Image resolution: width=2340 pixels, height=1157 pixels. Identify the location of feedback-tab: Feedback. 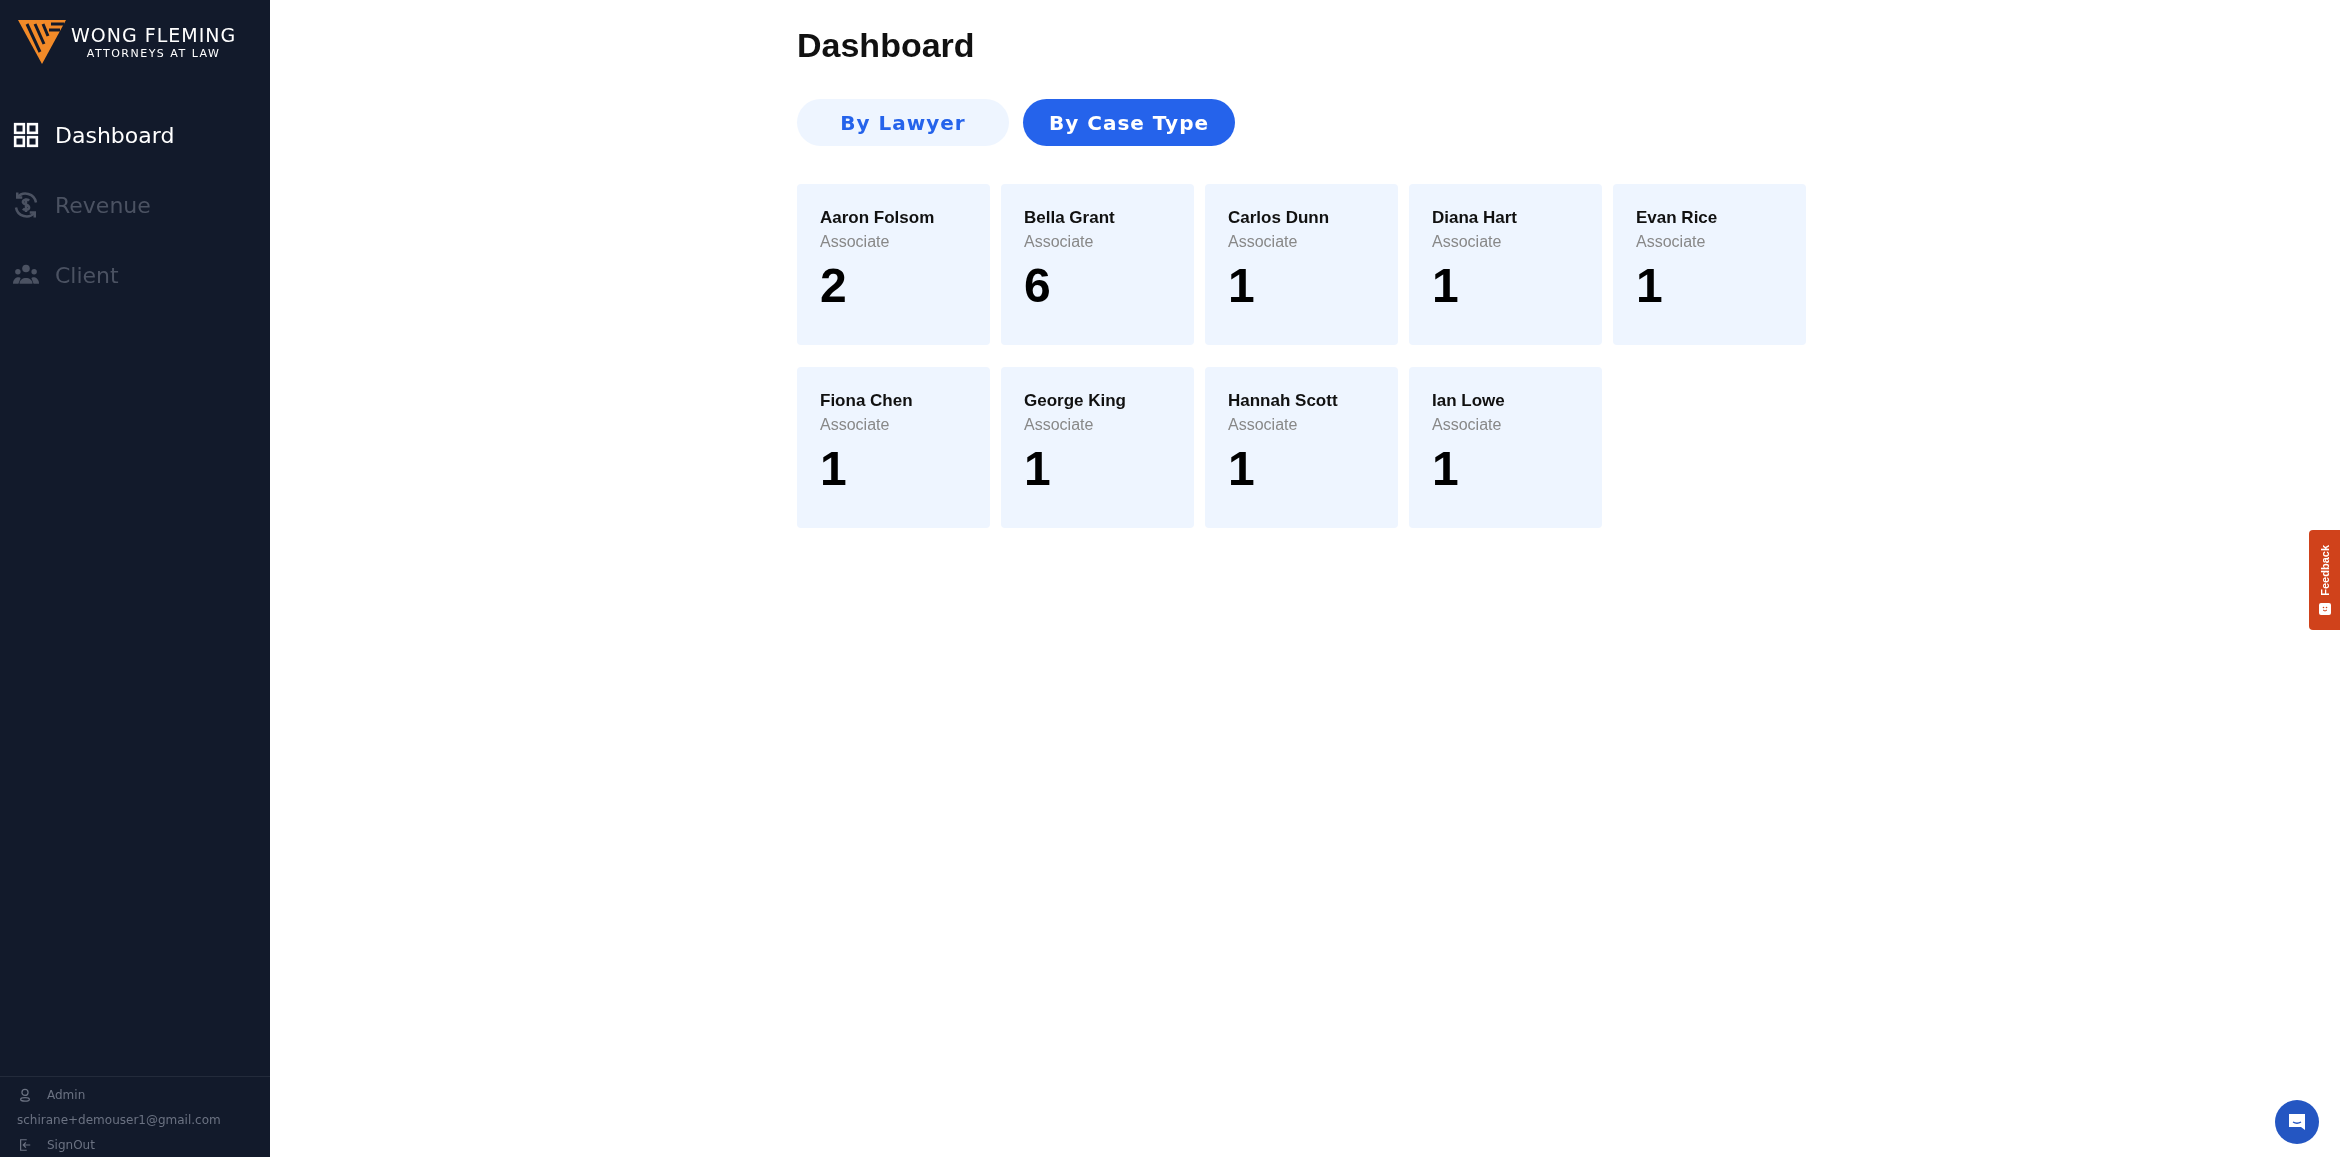
(2324, 580).